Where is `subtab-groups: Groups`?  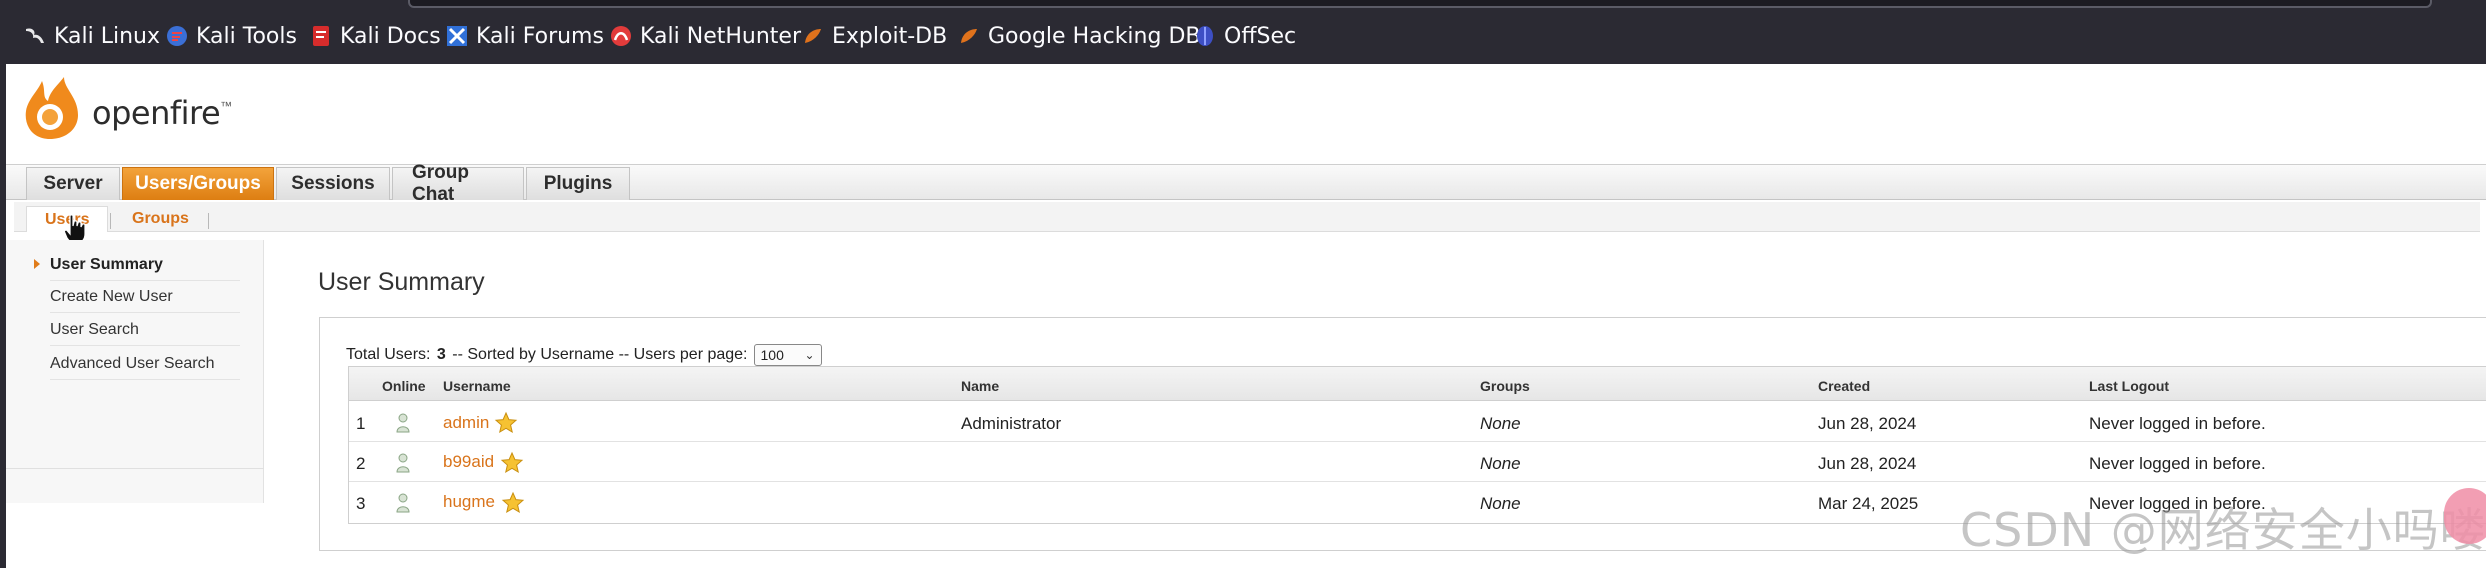 subtab-groups: Groups is located at coordinates (160, 219).